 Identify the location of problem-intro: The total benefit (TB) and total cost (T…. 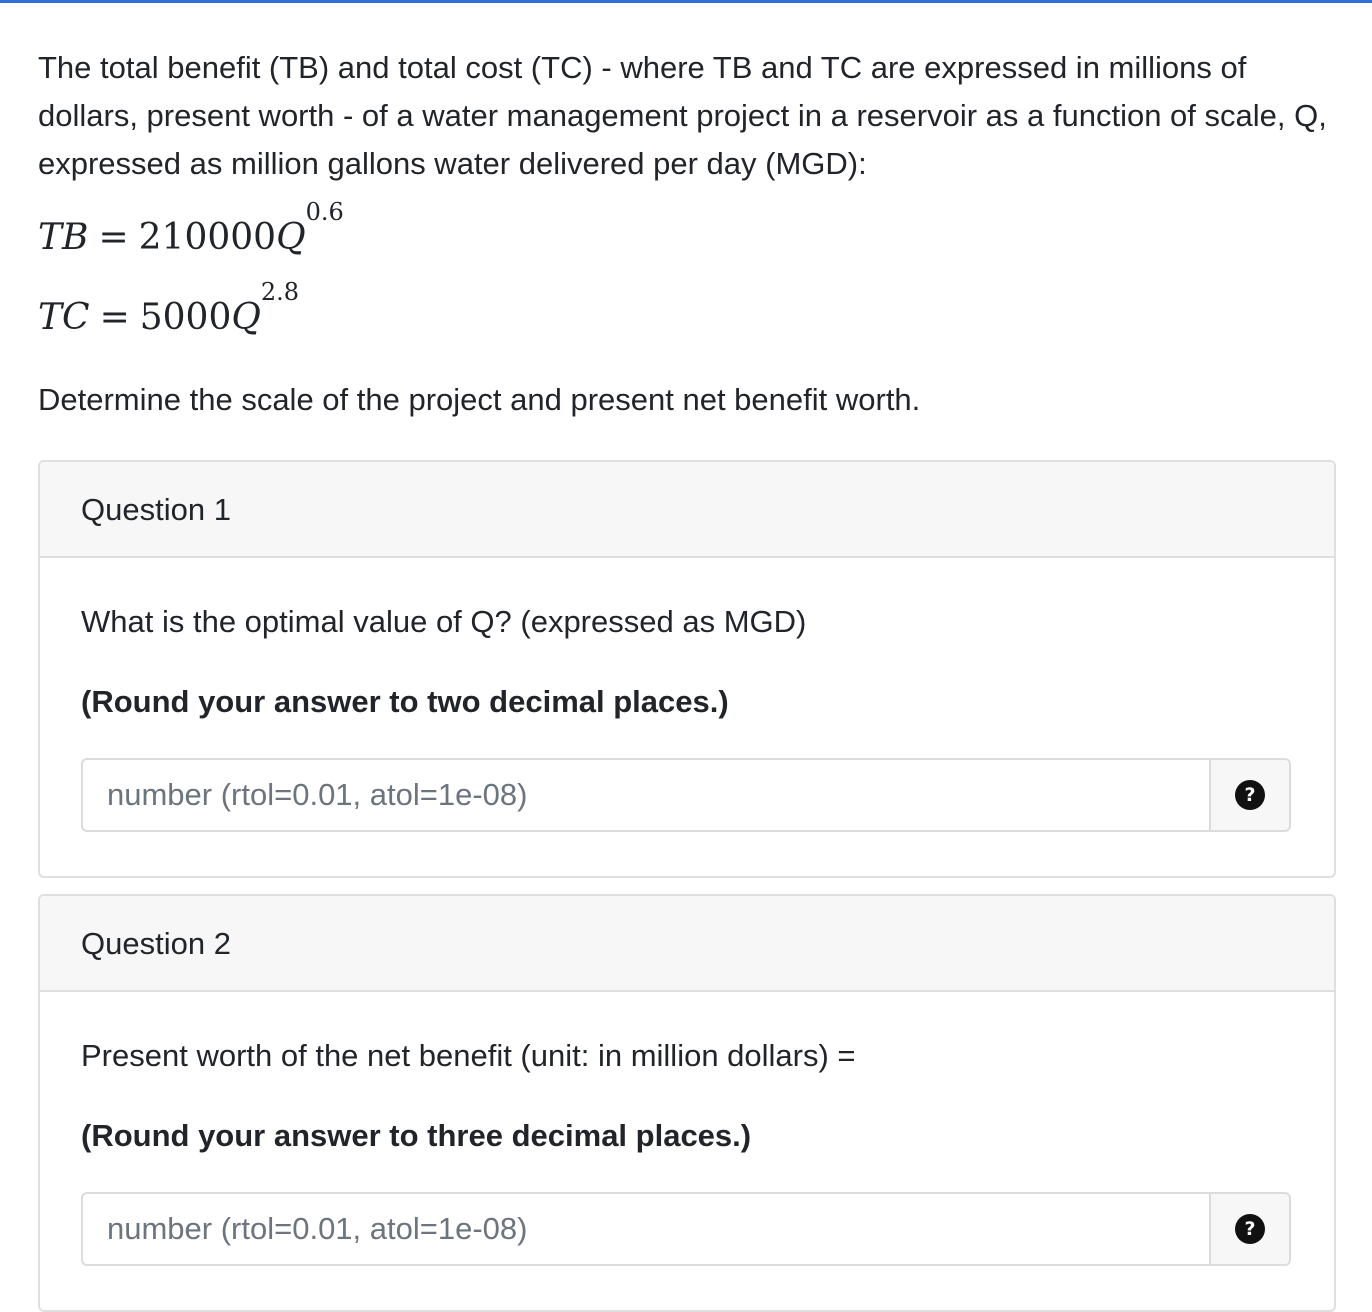
(682, 115).